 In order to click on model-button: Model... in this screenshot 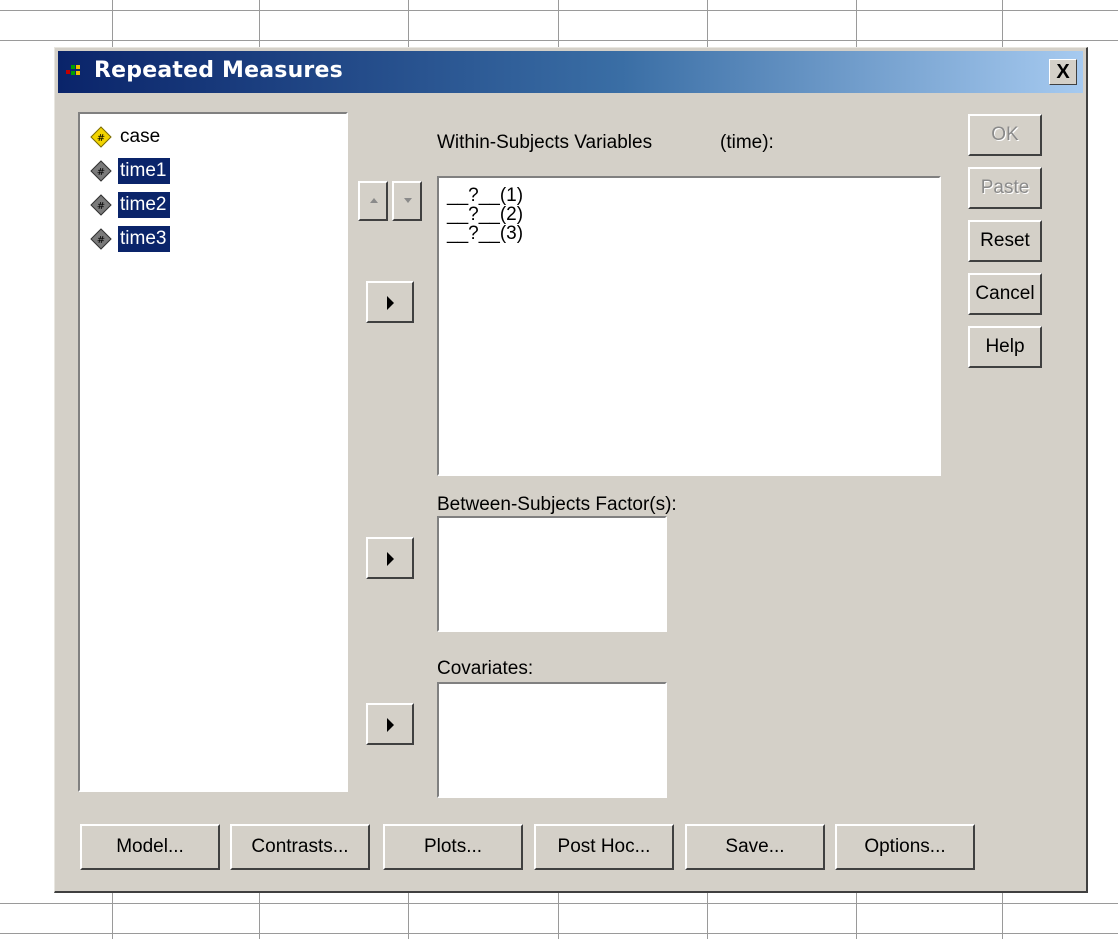, I will do `click(150, 847)`.